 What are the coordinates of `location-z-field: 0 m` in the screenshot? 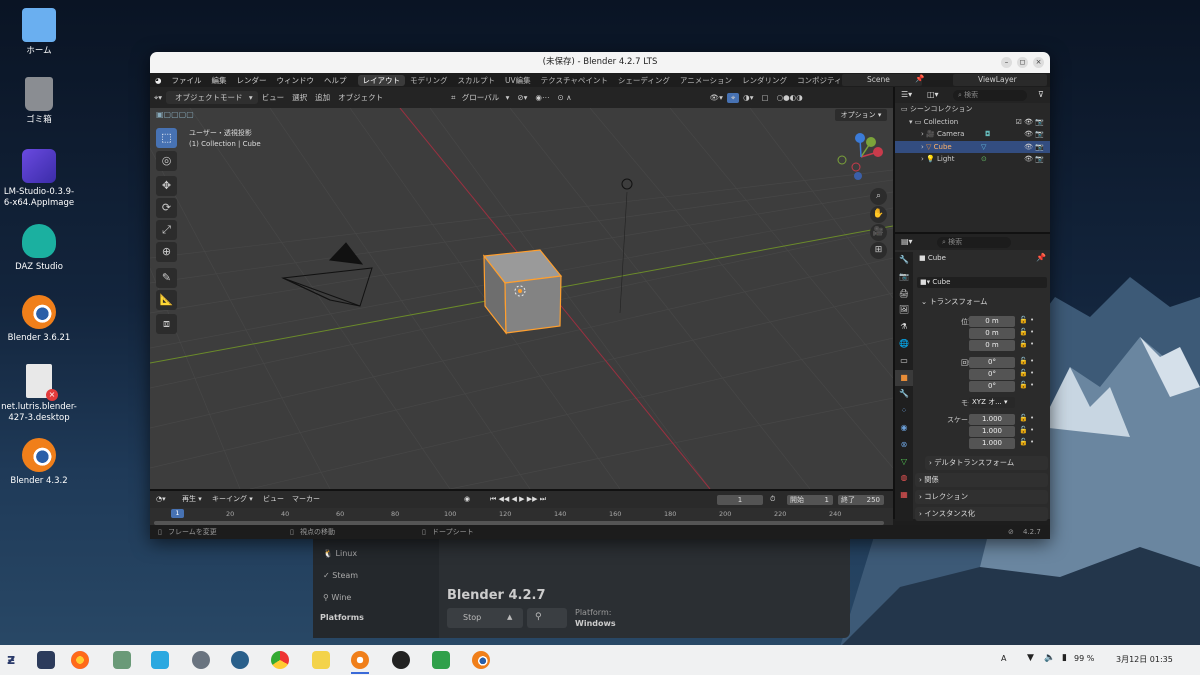 It's located at (992, 345).